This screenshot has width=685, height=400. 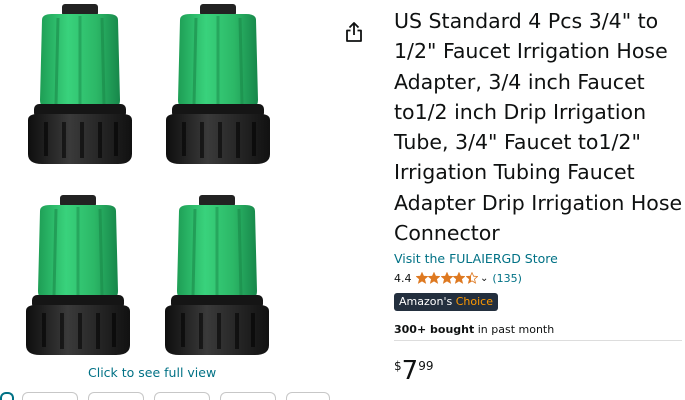 I want to click on bought-in-past-month: 300+ bought in past month, so click(x=539, y=329).